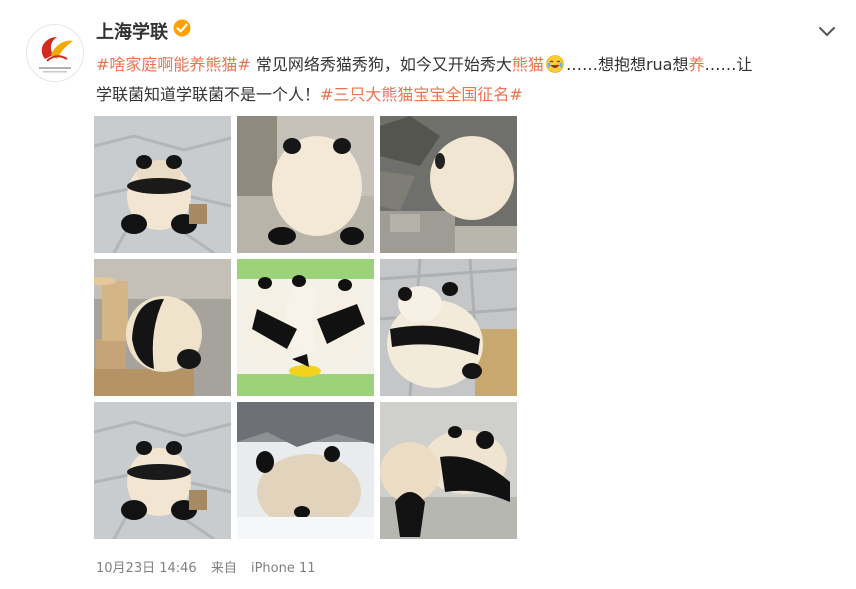 Image resolution: width=856 pixels, height=589 pixels. What do you see at coordinates (182, 28) in the screenshot?
I see `verified-badge-icon` at bounding box center [182, 28].